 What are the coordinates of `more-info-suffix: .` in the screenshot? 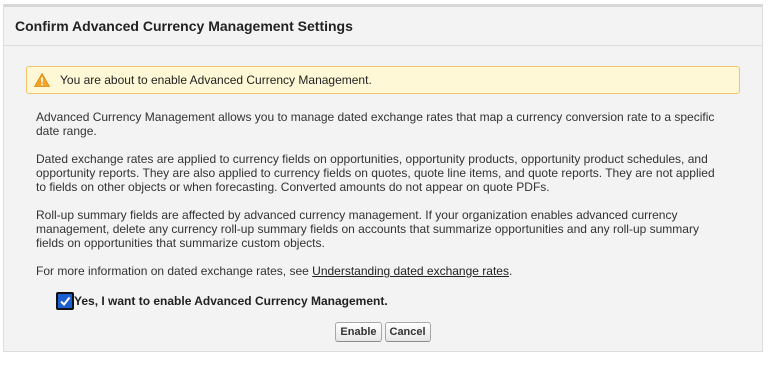 It's located at (510, 271).